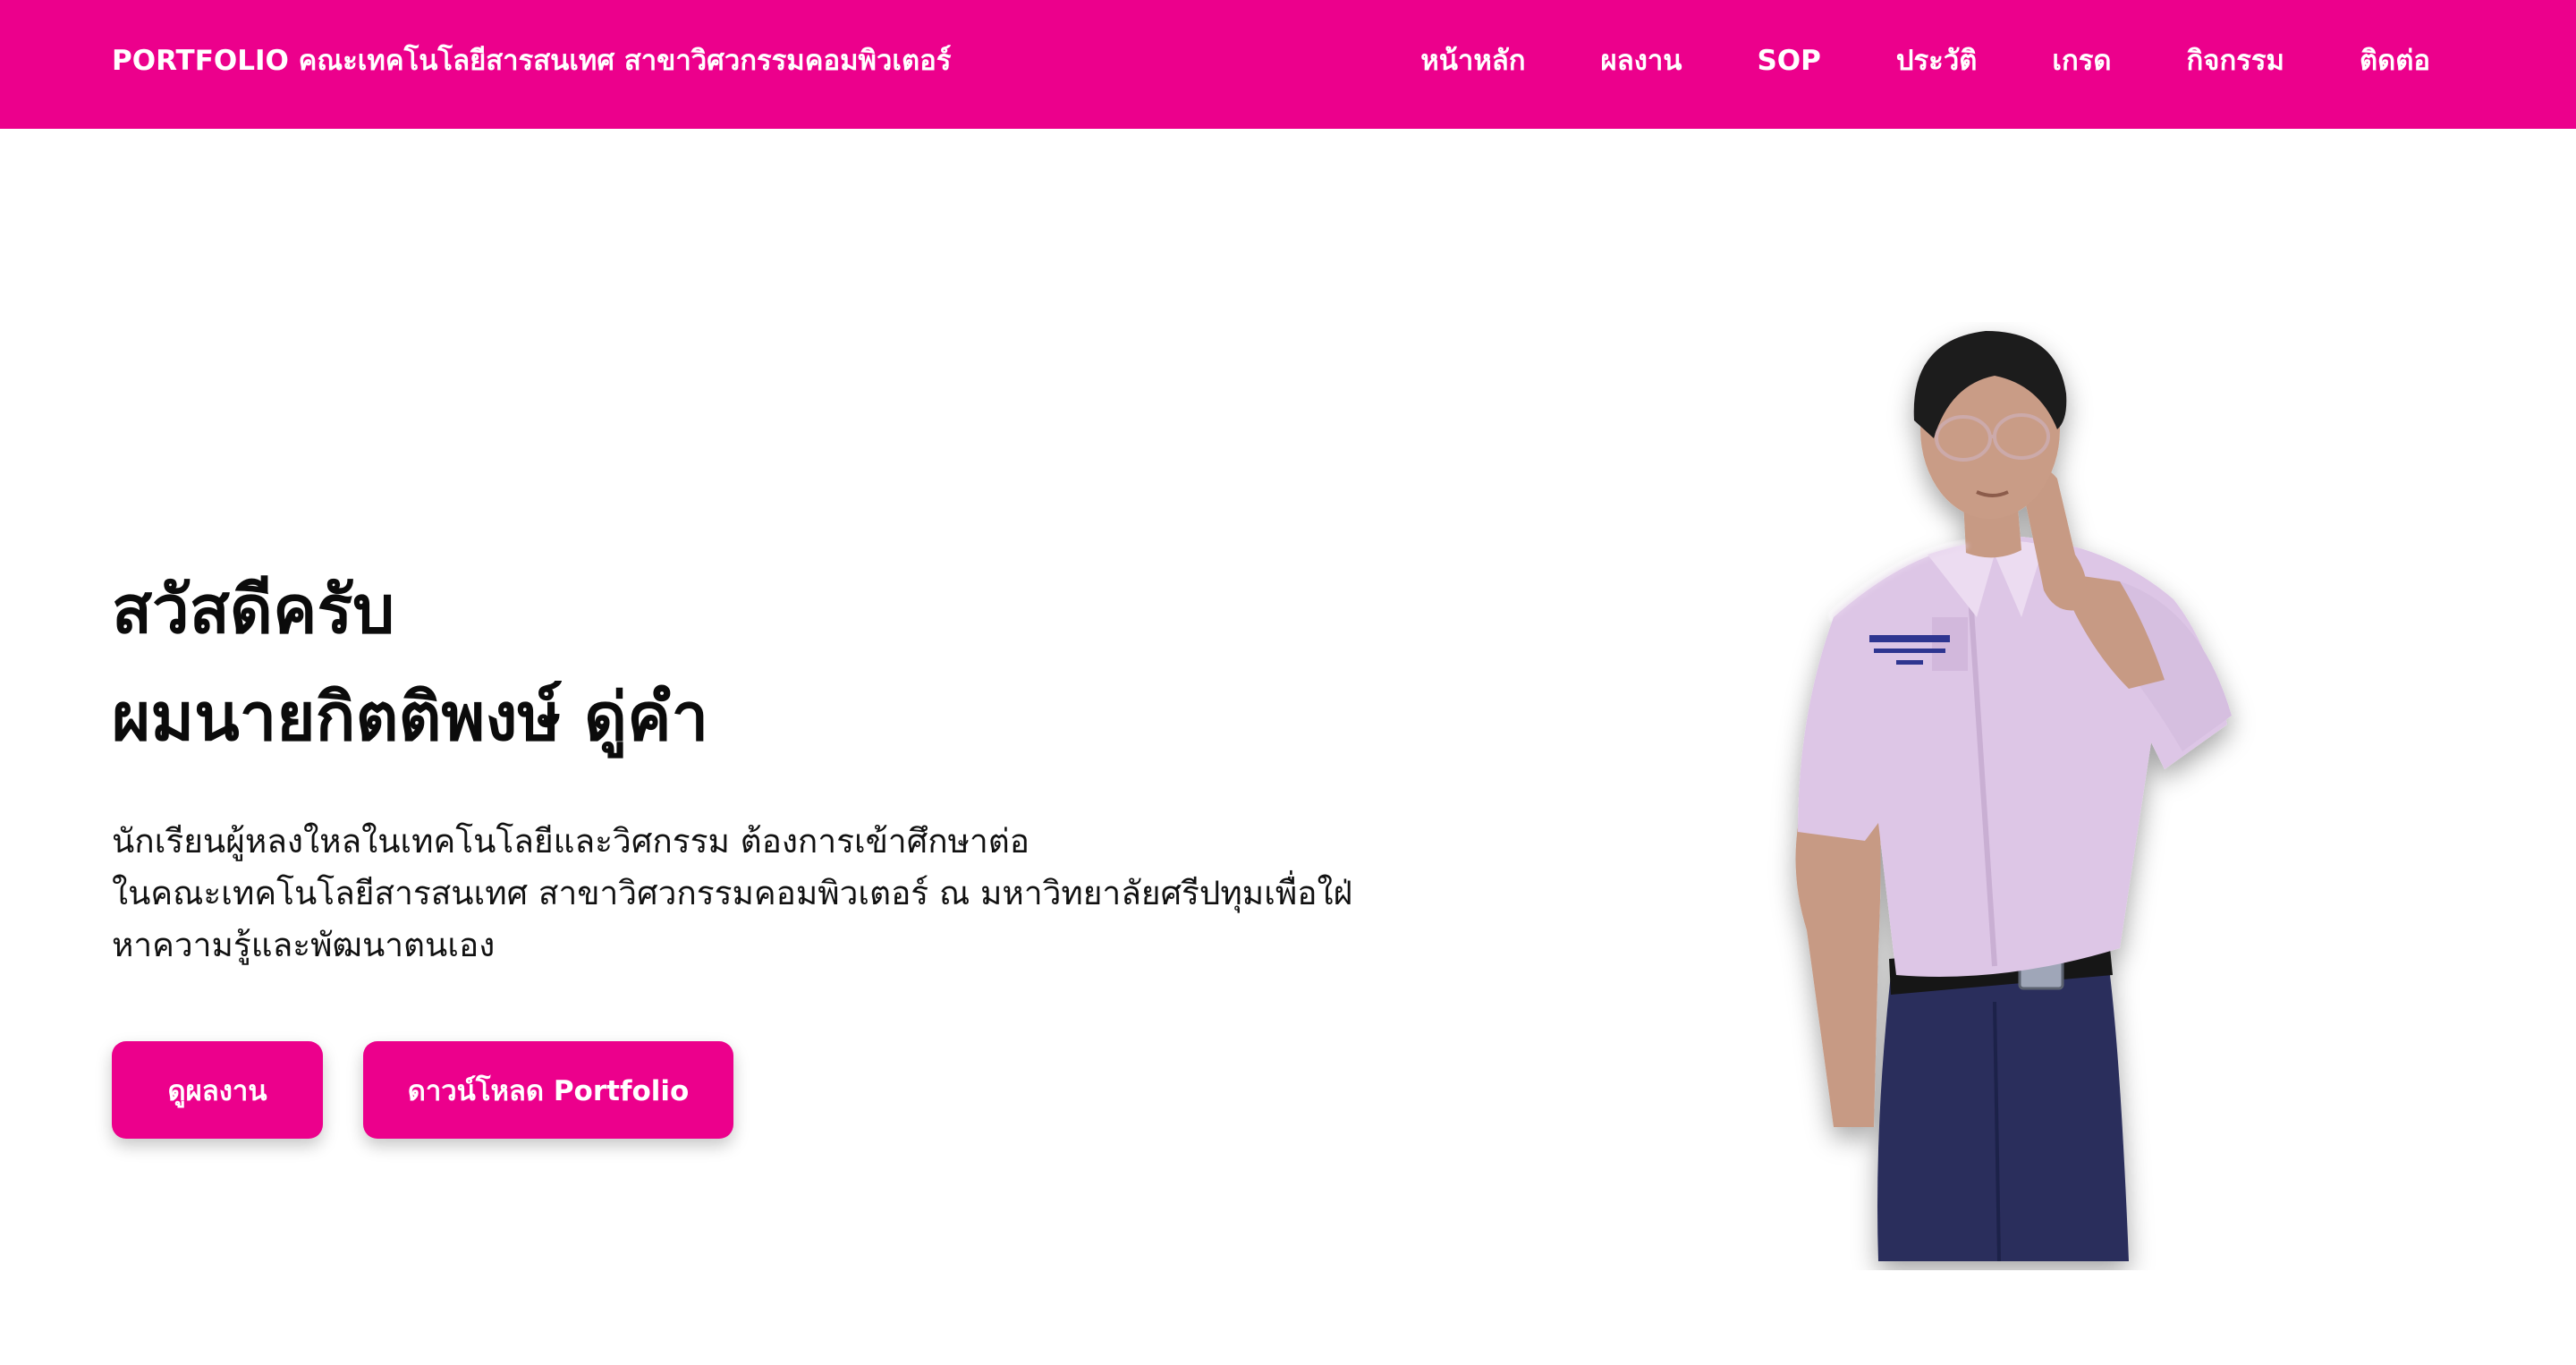  Describe the element at coordinates (217, 1090) in the screenshot. I see `view-works-button: ดูผลงาน` at that location.